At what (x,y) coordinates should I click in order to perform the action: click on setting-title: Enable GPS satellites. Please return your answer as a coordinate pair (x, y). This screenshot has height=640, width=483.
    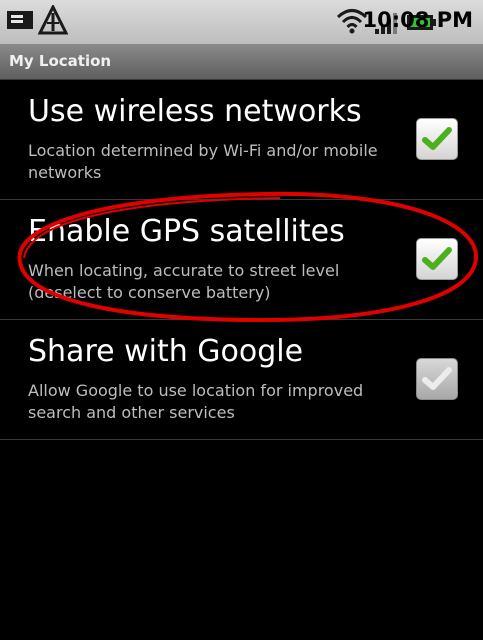
    Looking at the image, I should click on (186, 231).